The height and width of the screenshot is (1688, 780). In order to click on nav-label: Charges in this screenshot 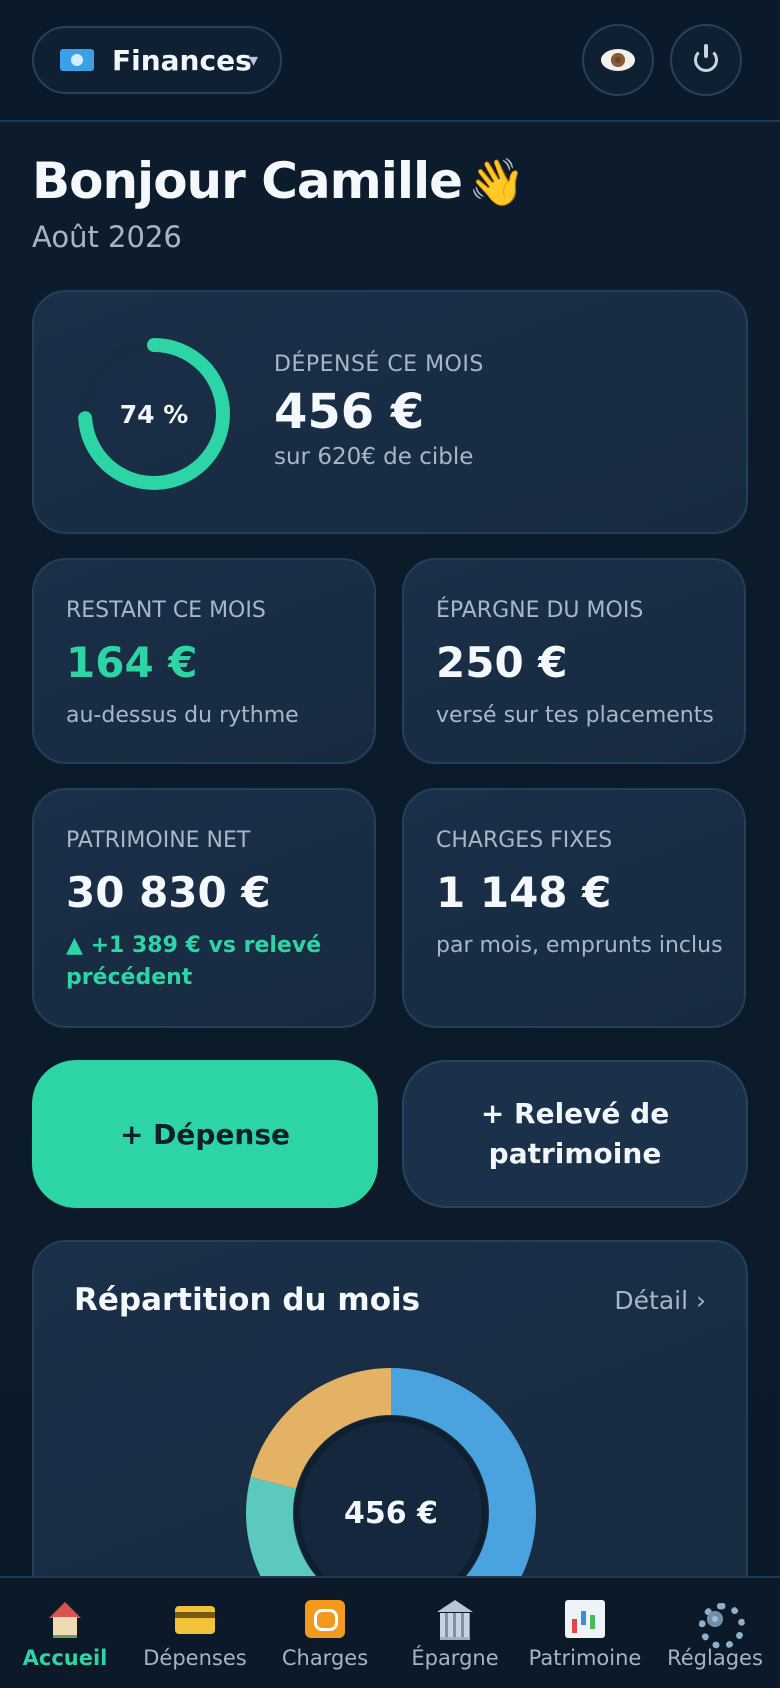, I will do `click(325, 1658)`.